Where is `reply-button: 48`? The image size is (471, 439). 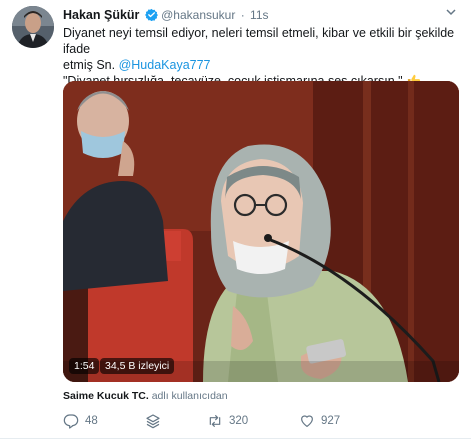
reply-button: 48 is located at coordinates (80, 421).